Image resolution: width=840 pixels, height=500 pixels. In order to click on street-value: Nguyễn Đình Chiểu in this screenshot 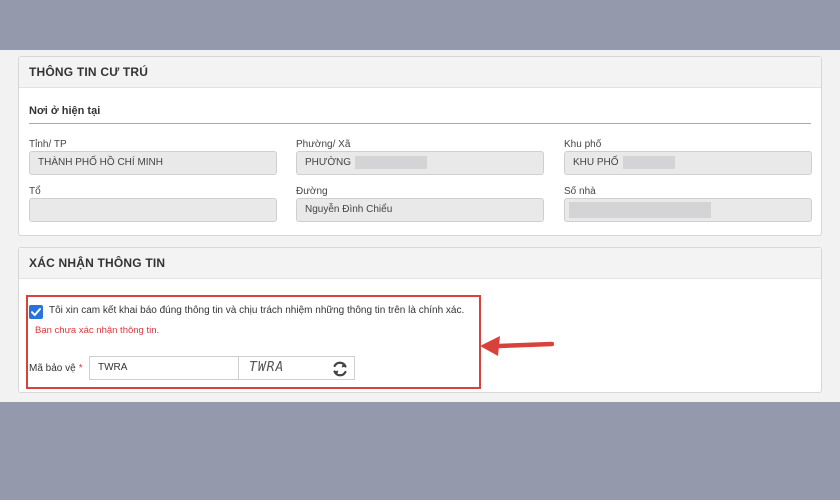, I will do `click(349, 209)`.